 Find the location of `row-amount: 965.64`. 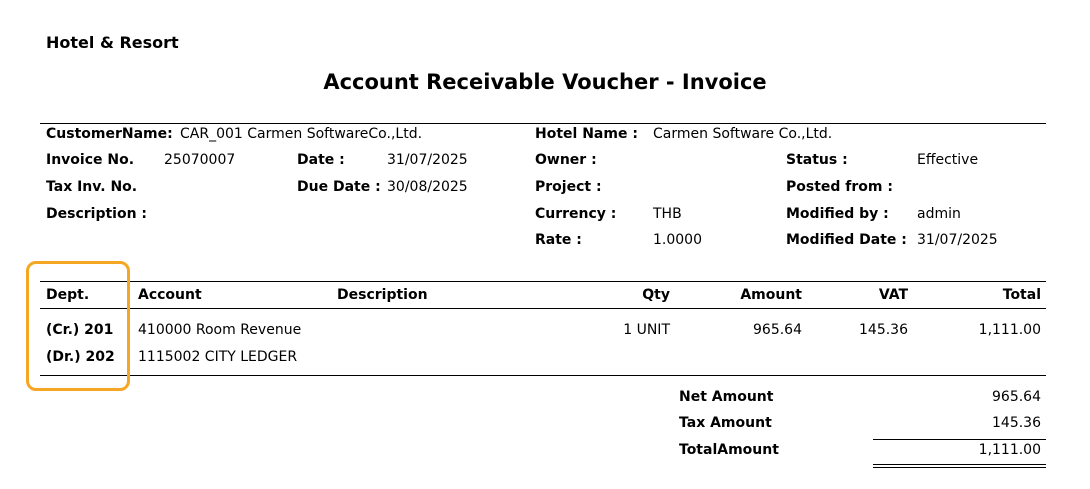

row-amount: 965.64 is located at coordinates (777, 330).